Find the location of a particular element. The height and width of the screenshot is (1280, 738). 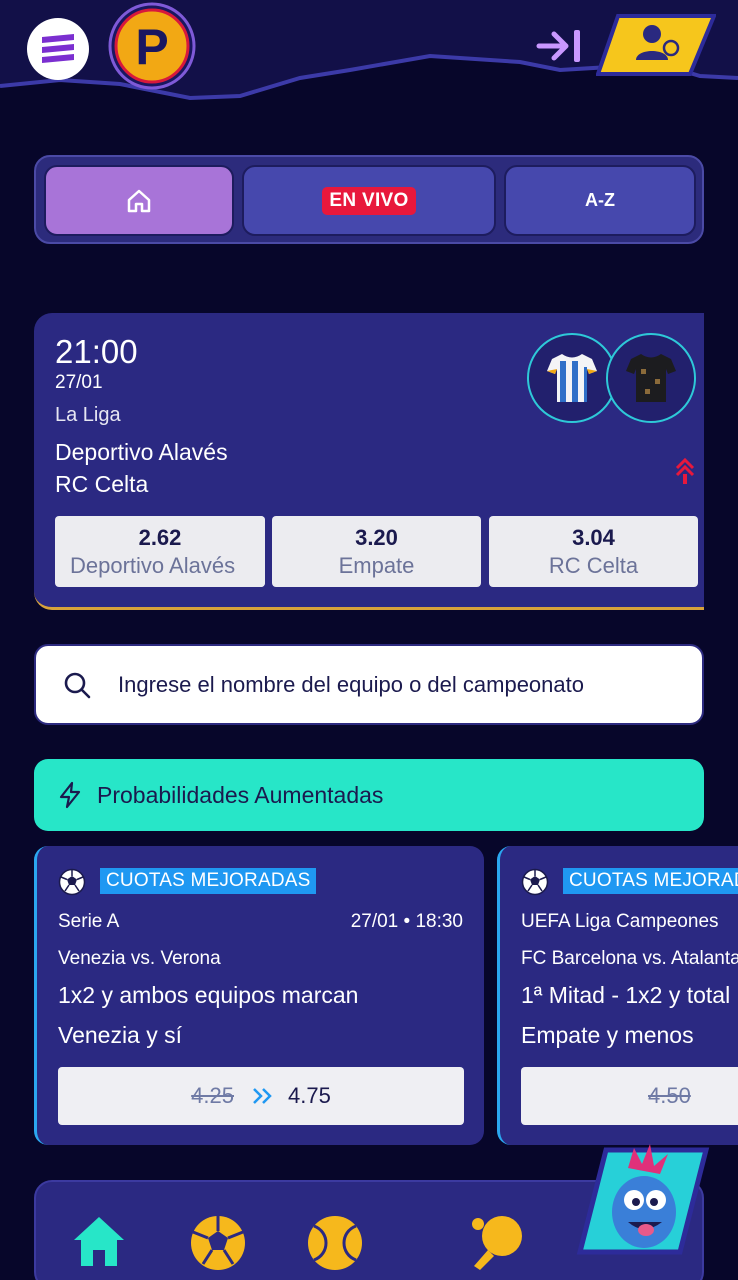

tab-home is located at coordinates (139, 200).